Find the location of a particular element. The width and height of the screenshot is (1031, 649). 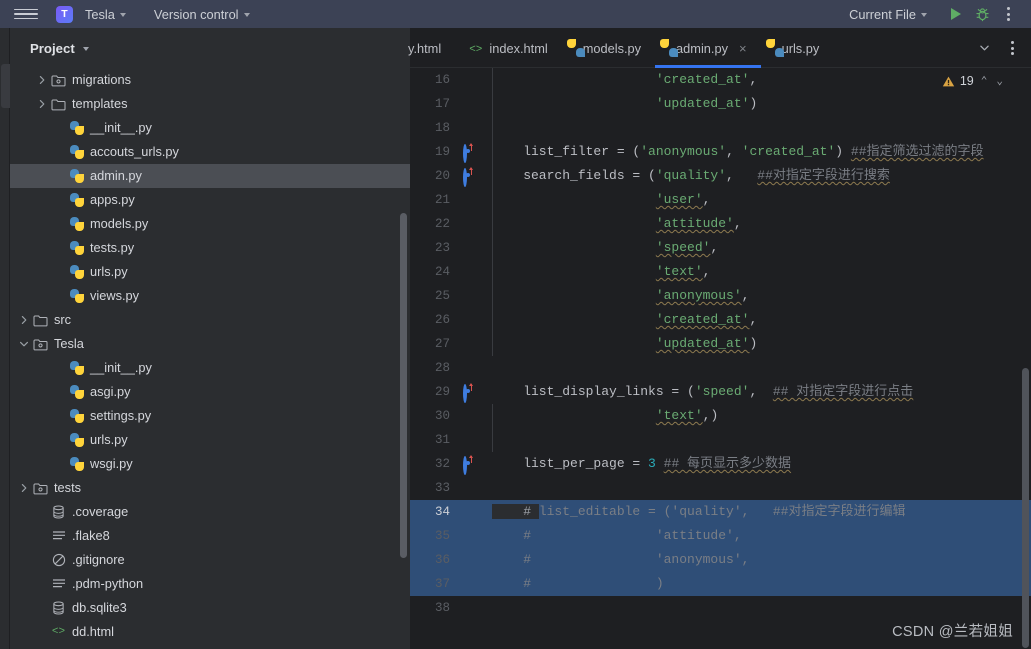

tree-item--gitignore: .gitignore is located at coordinates (210, 560).